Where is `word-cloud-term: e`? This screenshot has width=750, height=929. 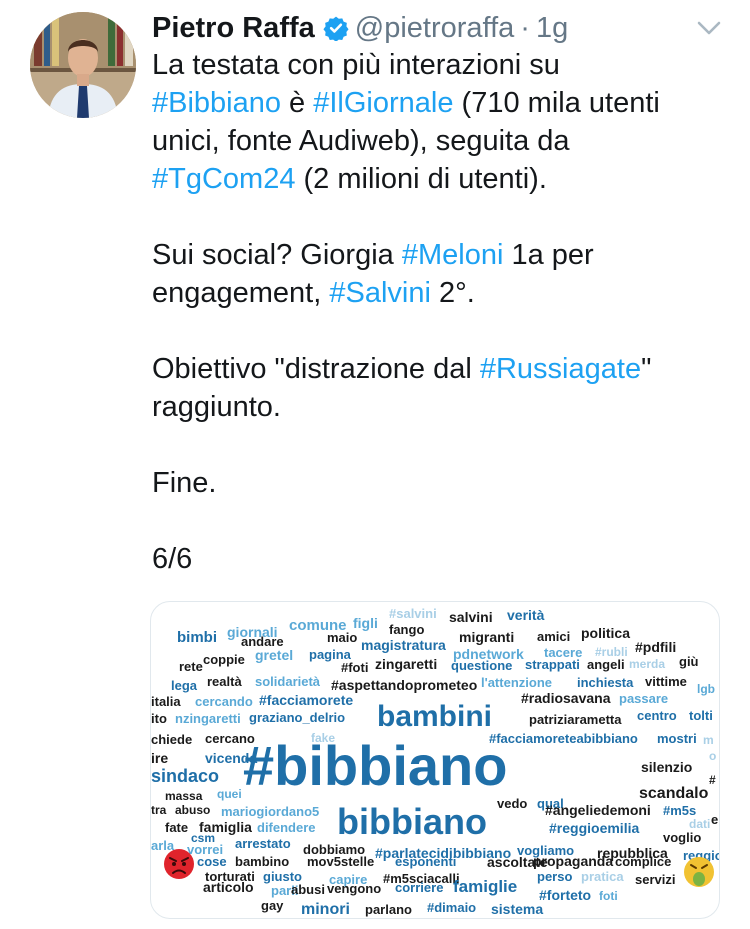
word-cloud-term: e is located at coordinates (714, 819).